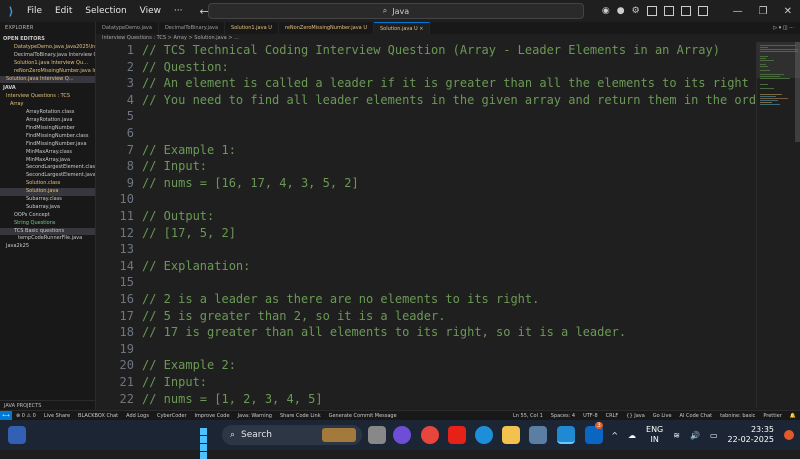  I want to click on language-indicator: ENG IN, so click(654, 435).